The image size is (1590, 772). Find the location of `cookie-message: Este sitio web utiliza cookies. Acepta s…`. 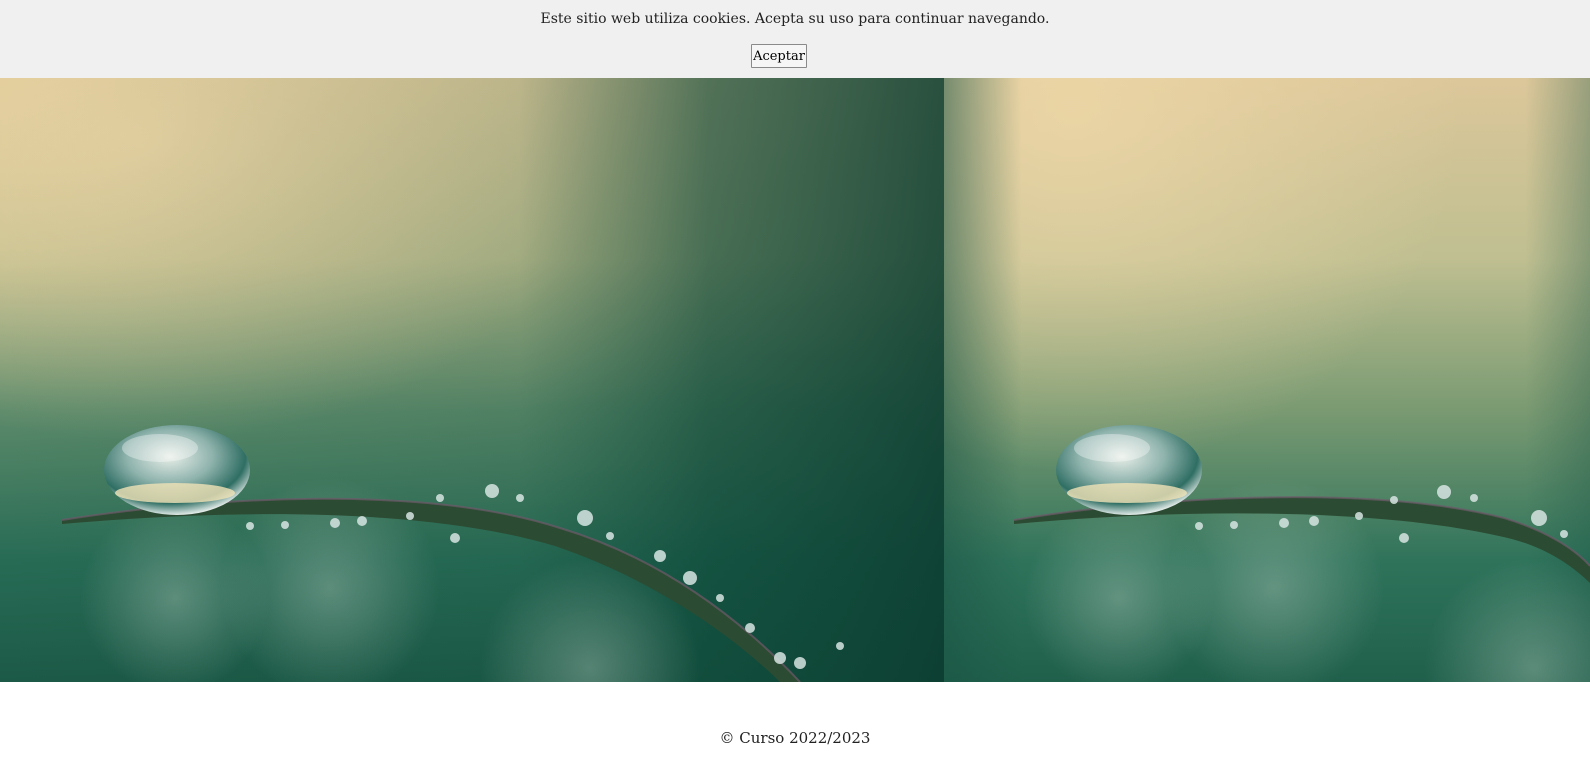

cookie-message: Este sitio web utiliza cookies. Acepta s… is located at coordinates (795, 19).